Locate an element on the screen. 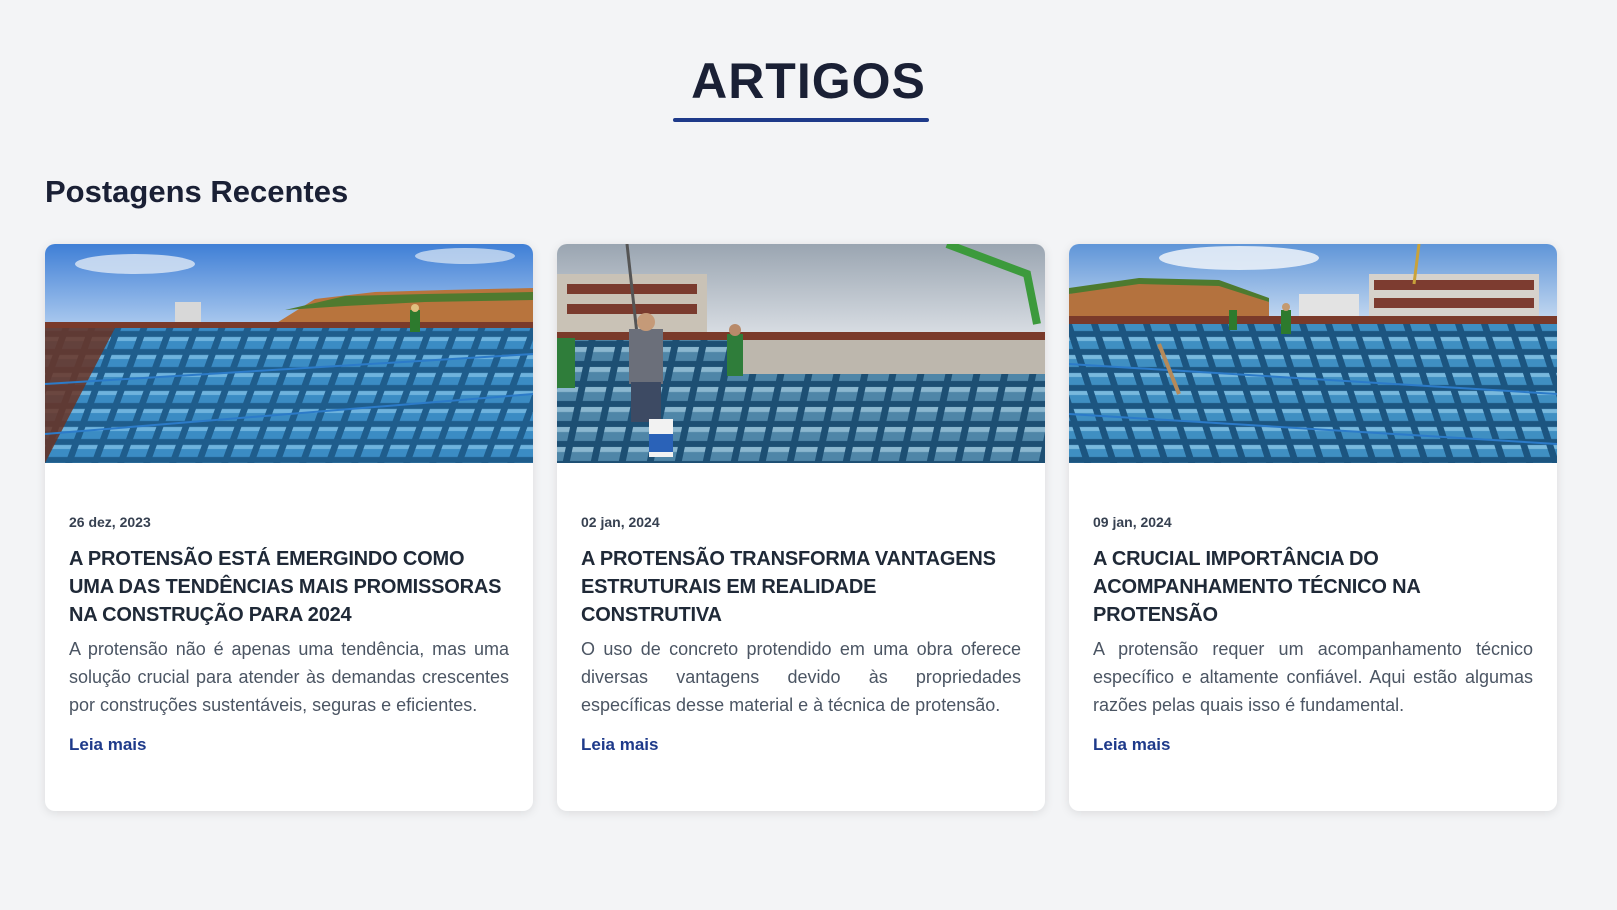 The height and width of the screenshot is (910, 1617). page-title: ARTIGOS is located at coordinates (808, 81).